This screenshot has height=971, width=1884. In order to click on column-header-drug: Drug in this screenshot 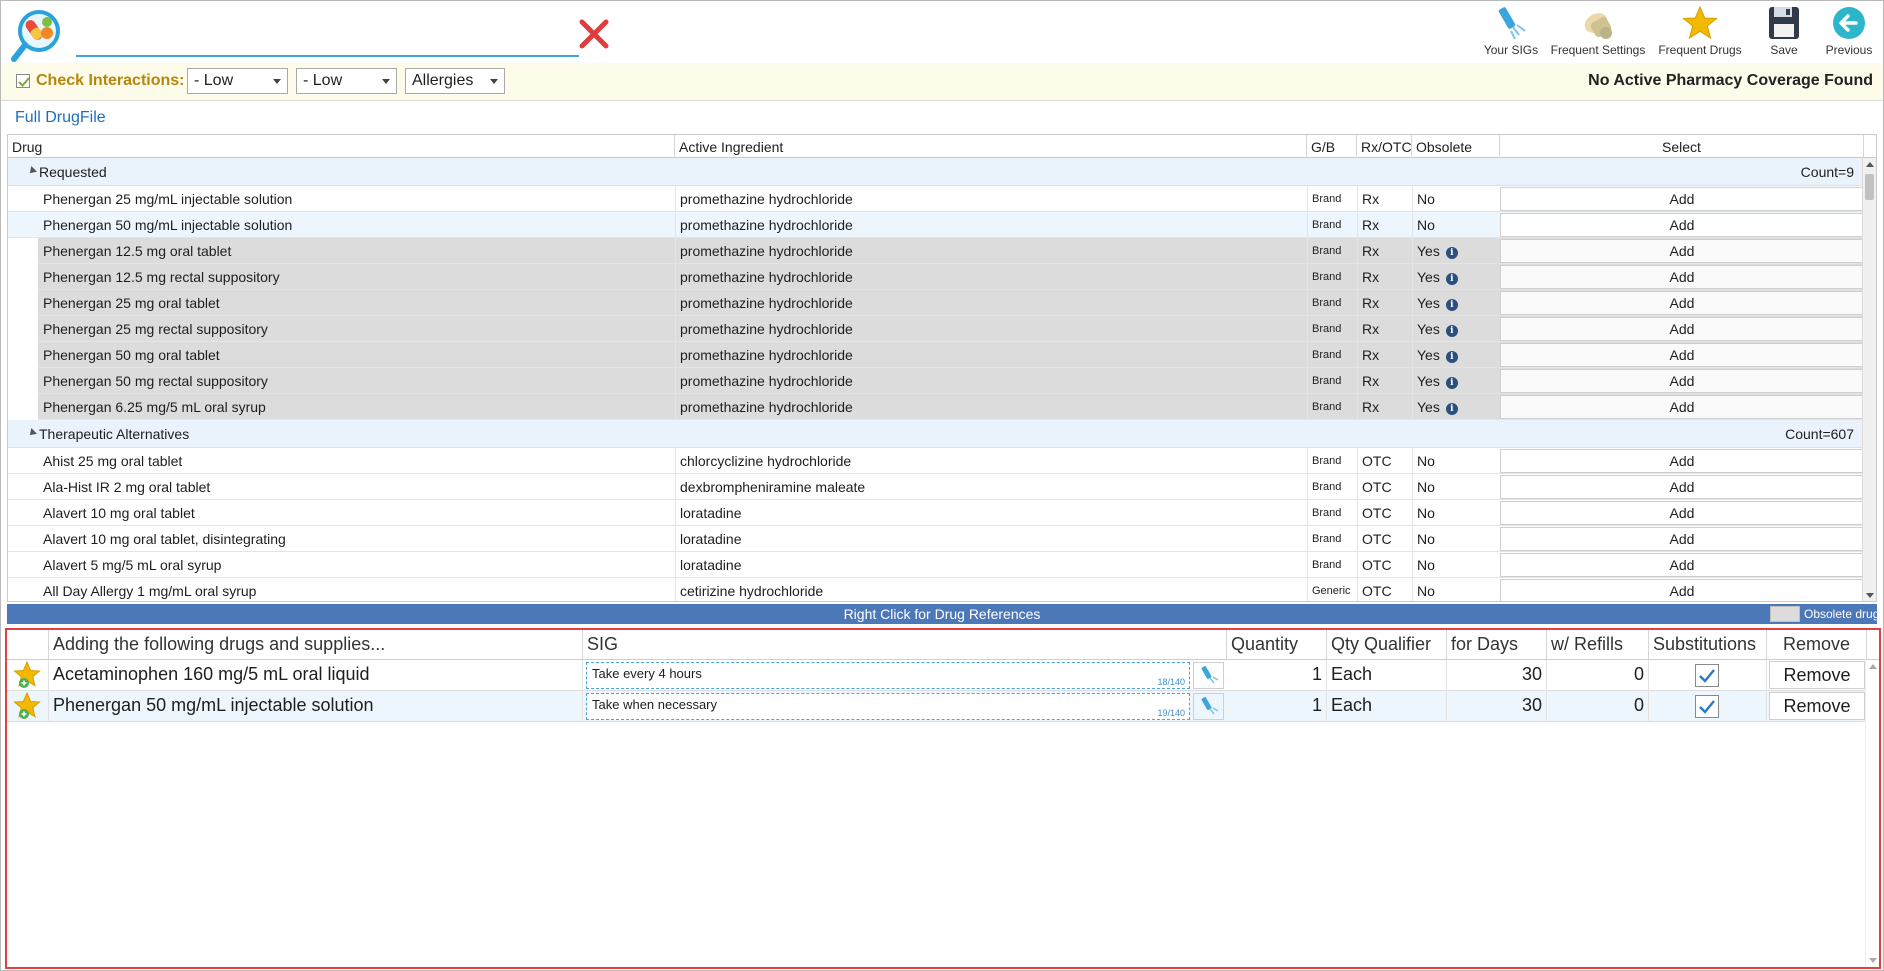, I will do `click(341, 146)`.